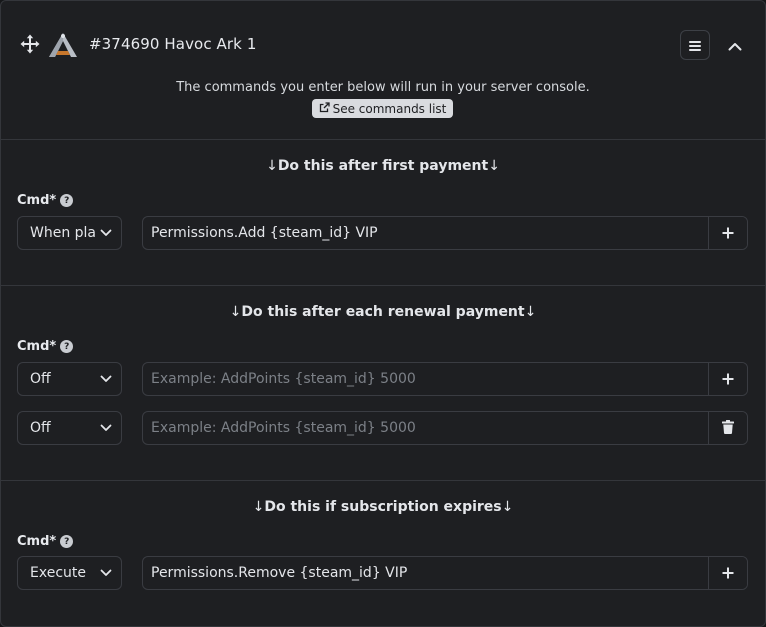 This screenshot has width=766, height=627. I want to click on menu-button, so click(695, 45).